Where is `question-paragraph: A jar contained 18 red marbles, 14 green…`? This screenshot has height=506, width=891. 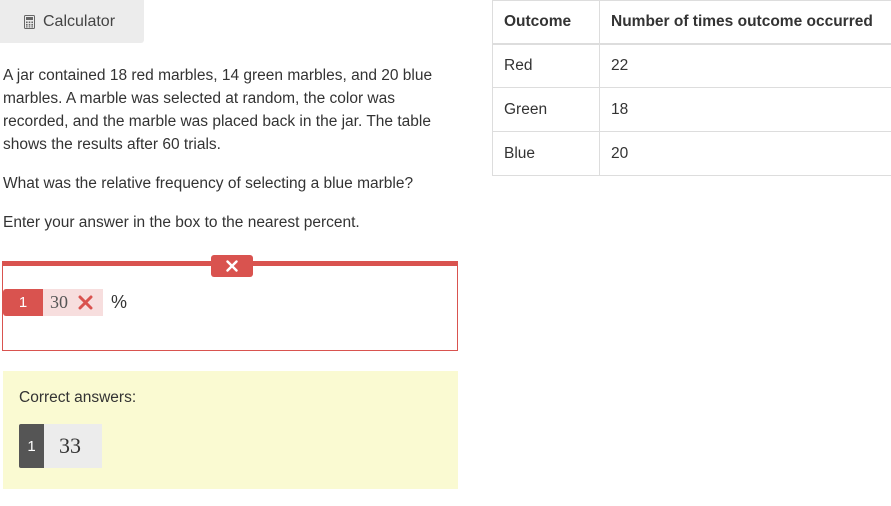 question-paragraph: A jar contained 18 red marbles, 14 green… is located at coordinates (218, 110).